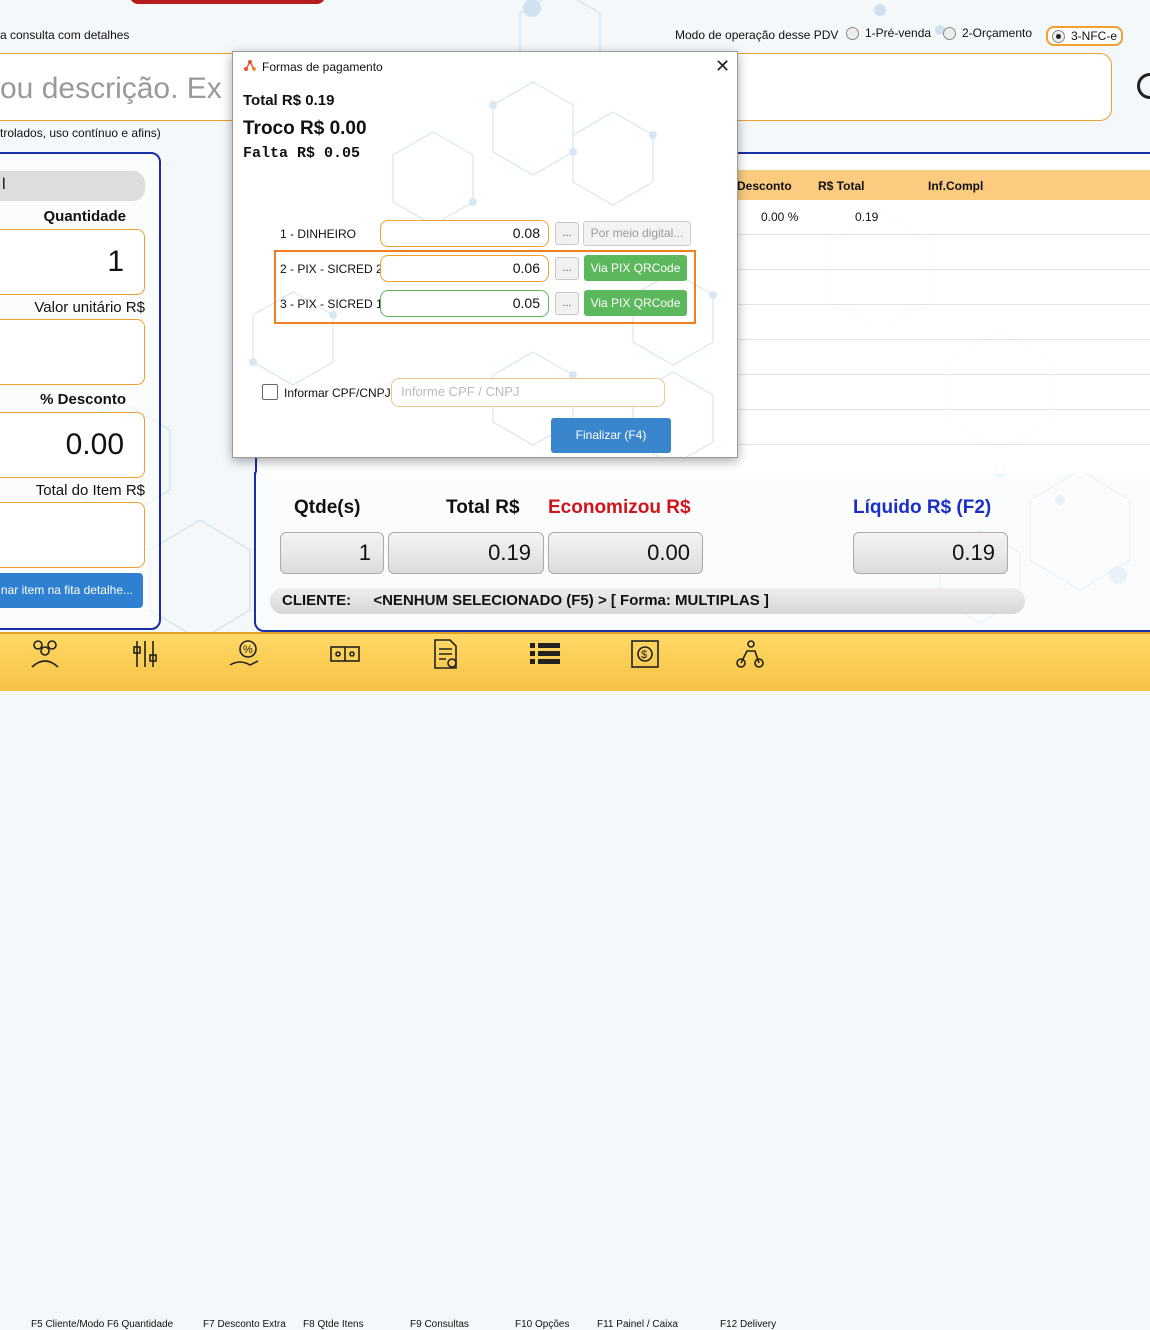  I want to click on quantidade-field: 1, so click(72, 262).